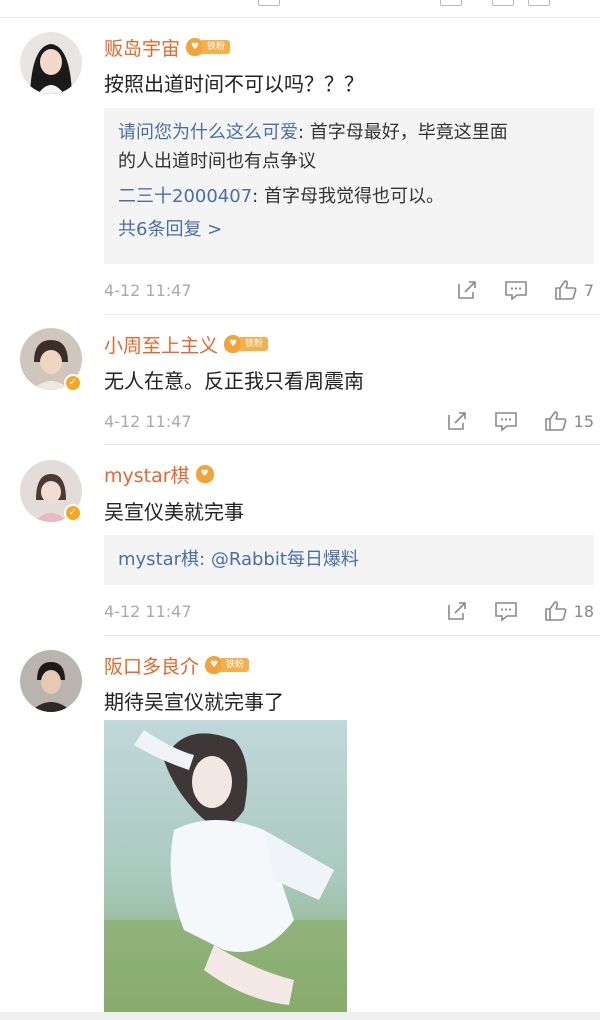 This screenshot has height=1020, width=600. What do you see at coordinates (353, 196) in the screenshot?
I see `reply-text: 首字母我觉得也可以。` at bounding box center [353, 196].